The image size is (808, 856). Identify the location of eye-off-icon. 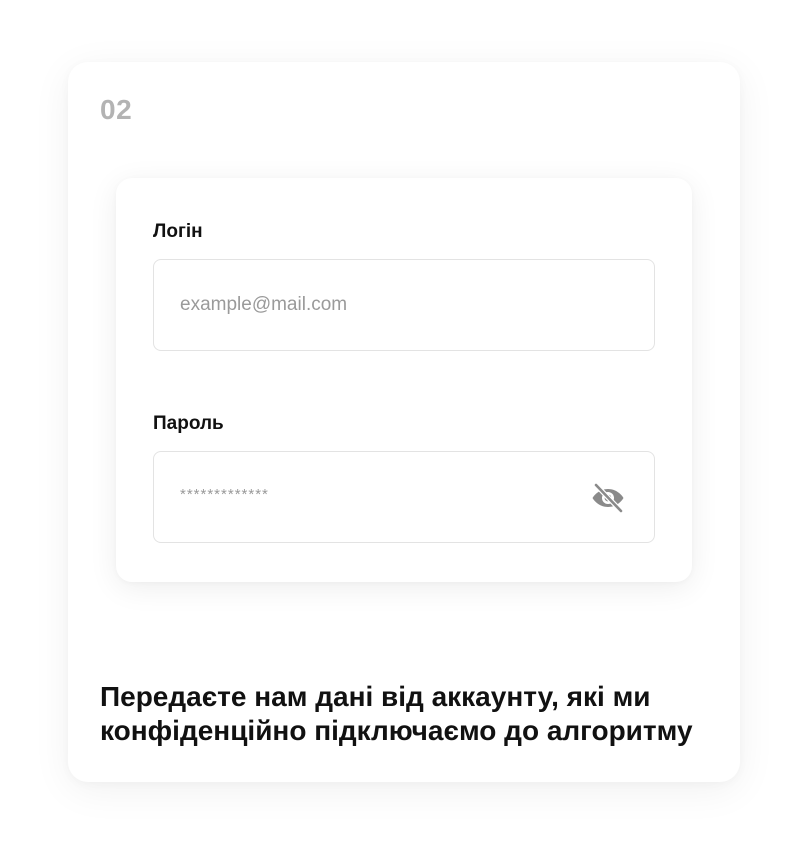
(608, 498).